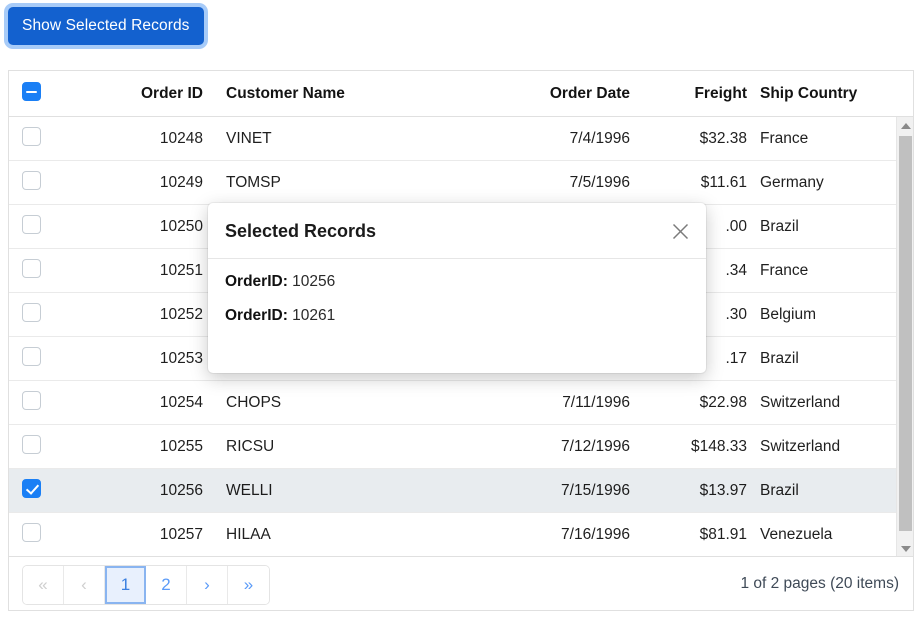  What do you see at coordinates (311, 281) in the screenshot?
I see `dialog-record-value: 10256` at bounding box center [311, 281].